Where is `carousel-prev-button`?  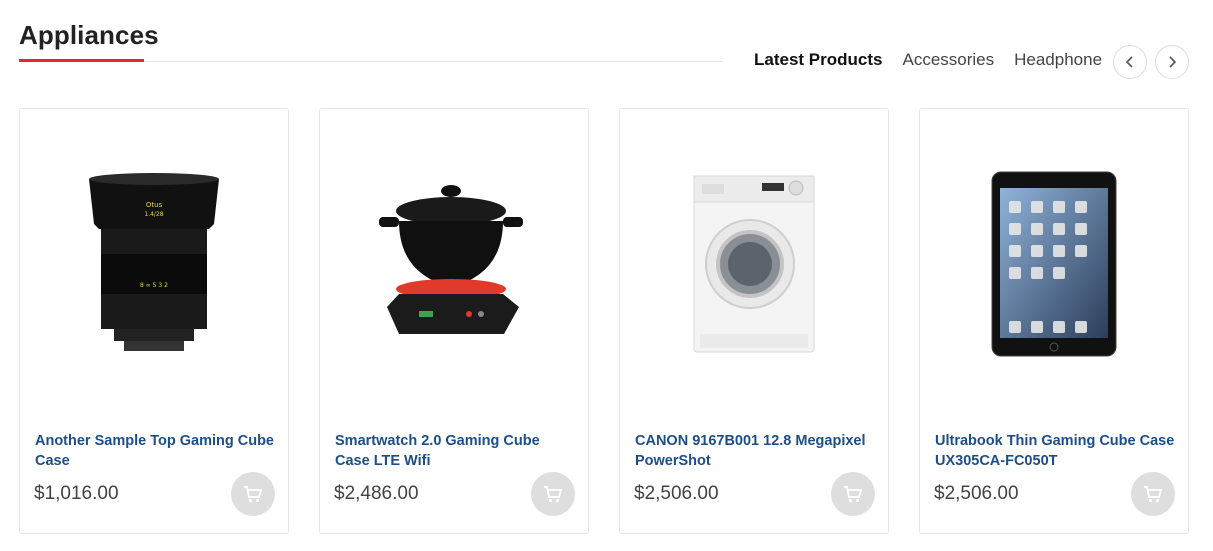
carousel-prev-button is located at coordinates (1130, 62).